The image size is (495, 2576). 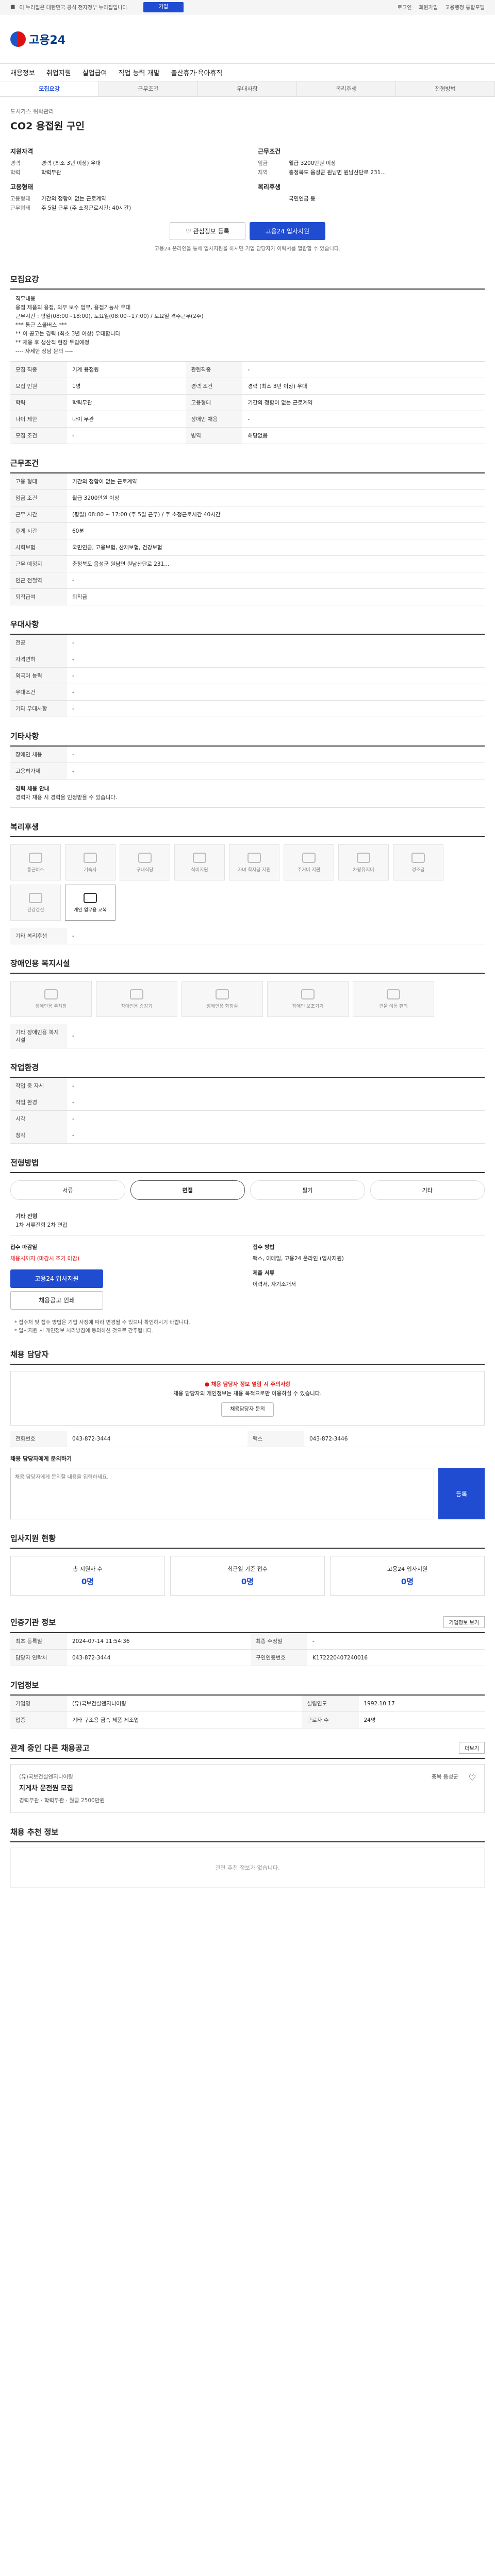 What do you see at coordinates (269, 187) in the screenshot?
I see `summary-welfare-heading: 복리후생` at bounding box center [269, 187].